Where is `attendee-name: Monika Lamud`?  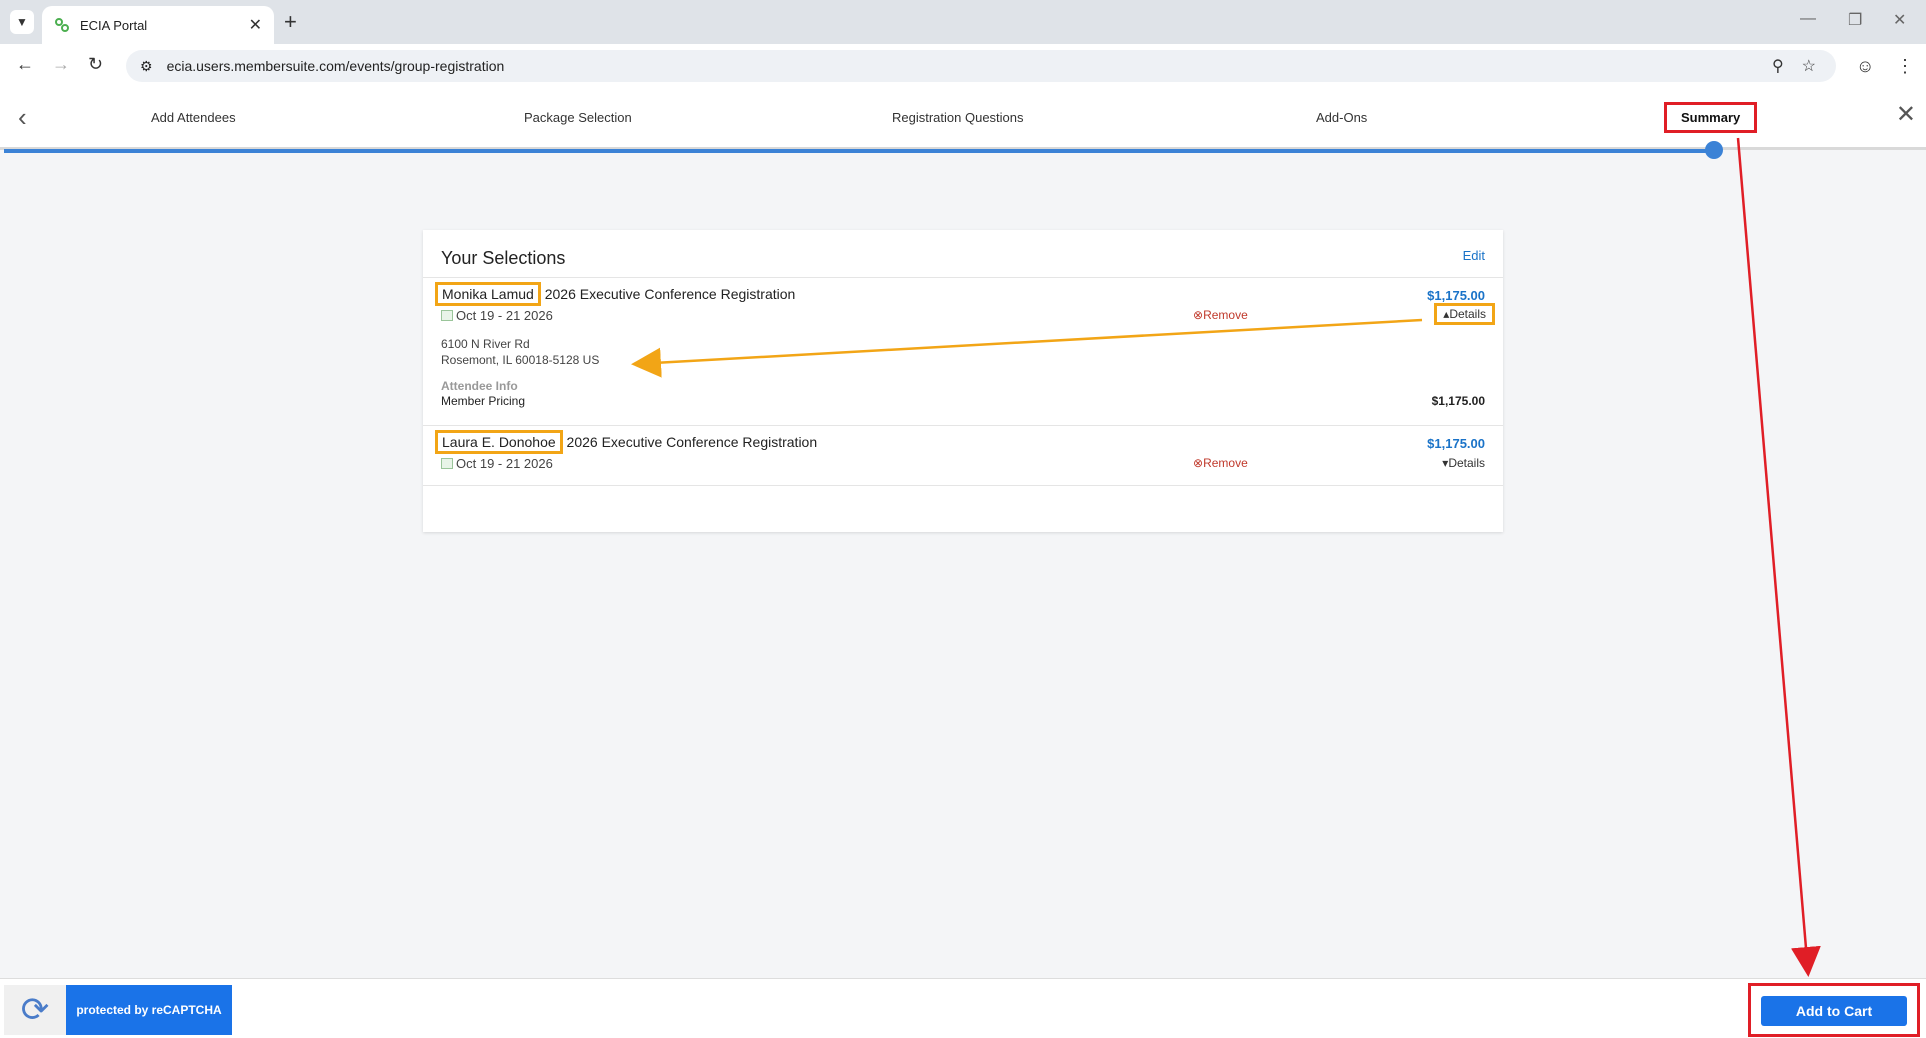 attendee-name: Monika Lamud is located at coordinates (488, 294).